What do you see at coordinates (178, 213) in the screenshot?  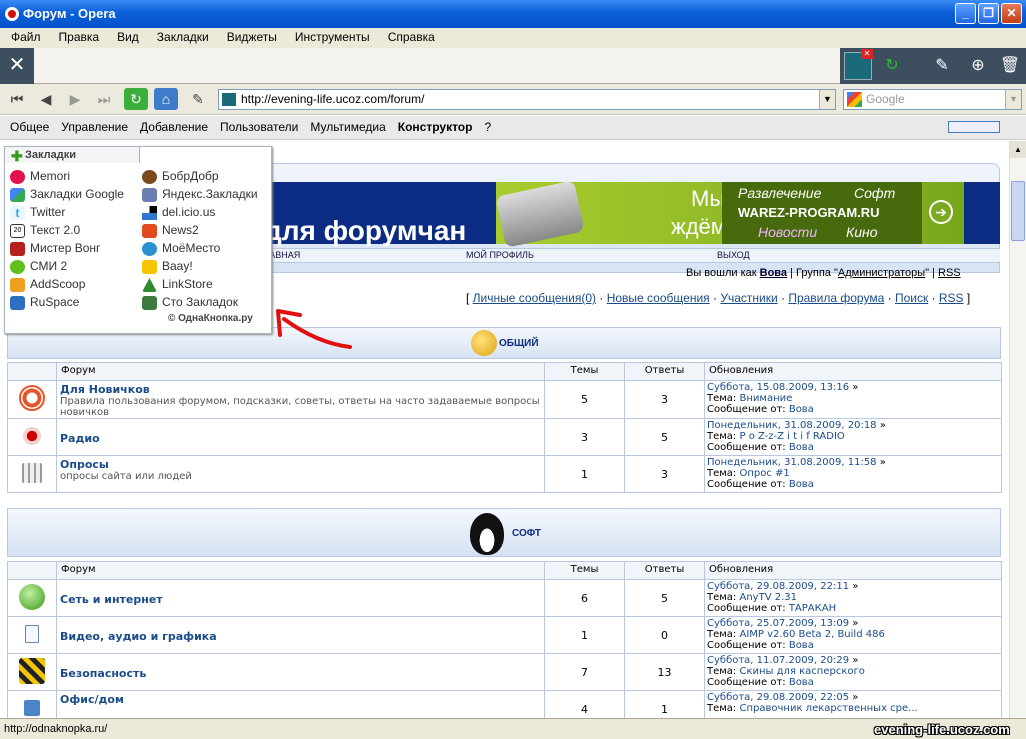 I see `bookmark-delicious: del.icio.us` at bounding box center [178, 213].